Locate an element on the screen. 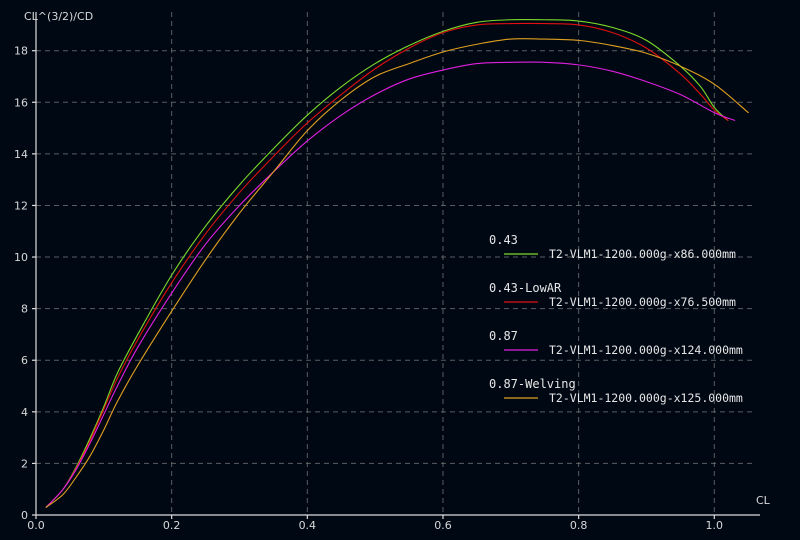  y-tick-label: 12 is located at coordinates (21, 205).